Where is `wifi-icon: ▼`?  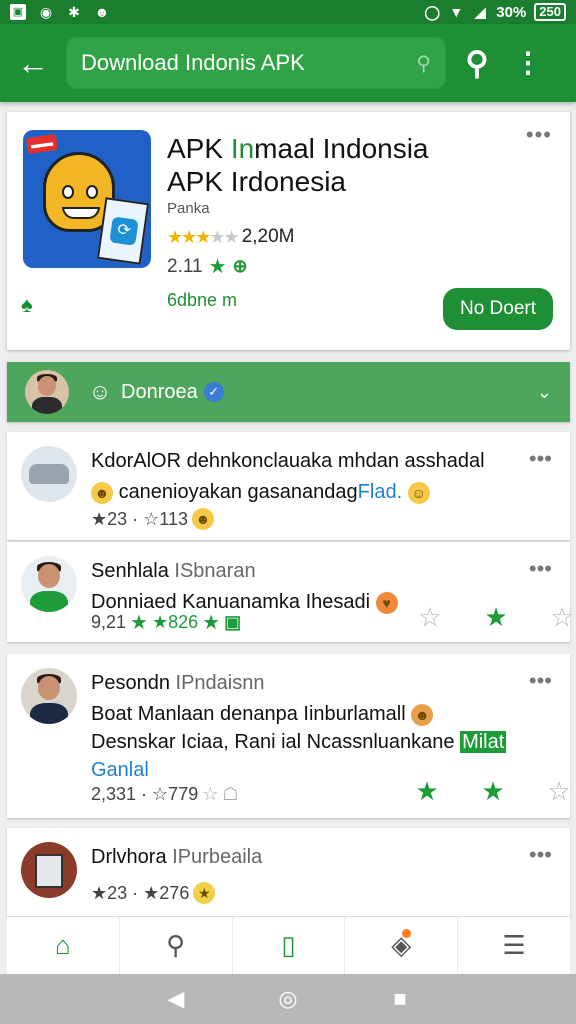
wifi-icon: ▼ is located at coordinates (456, 12).